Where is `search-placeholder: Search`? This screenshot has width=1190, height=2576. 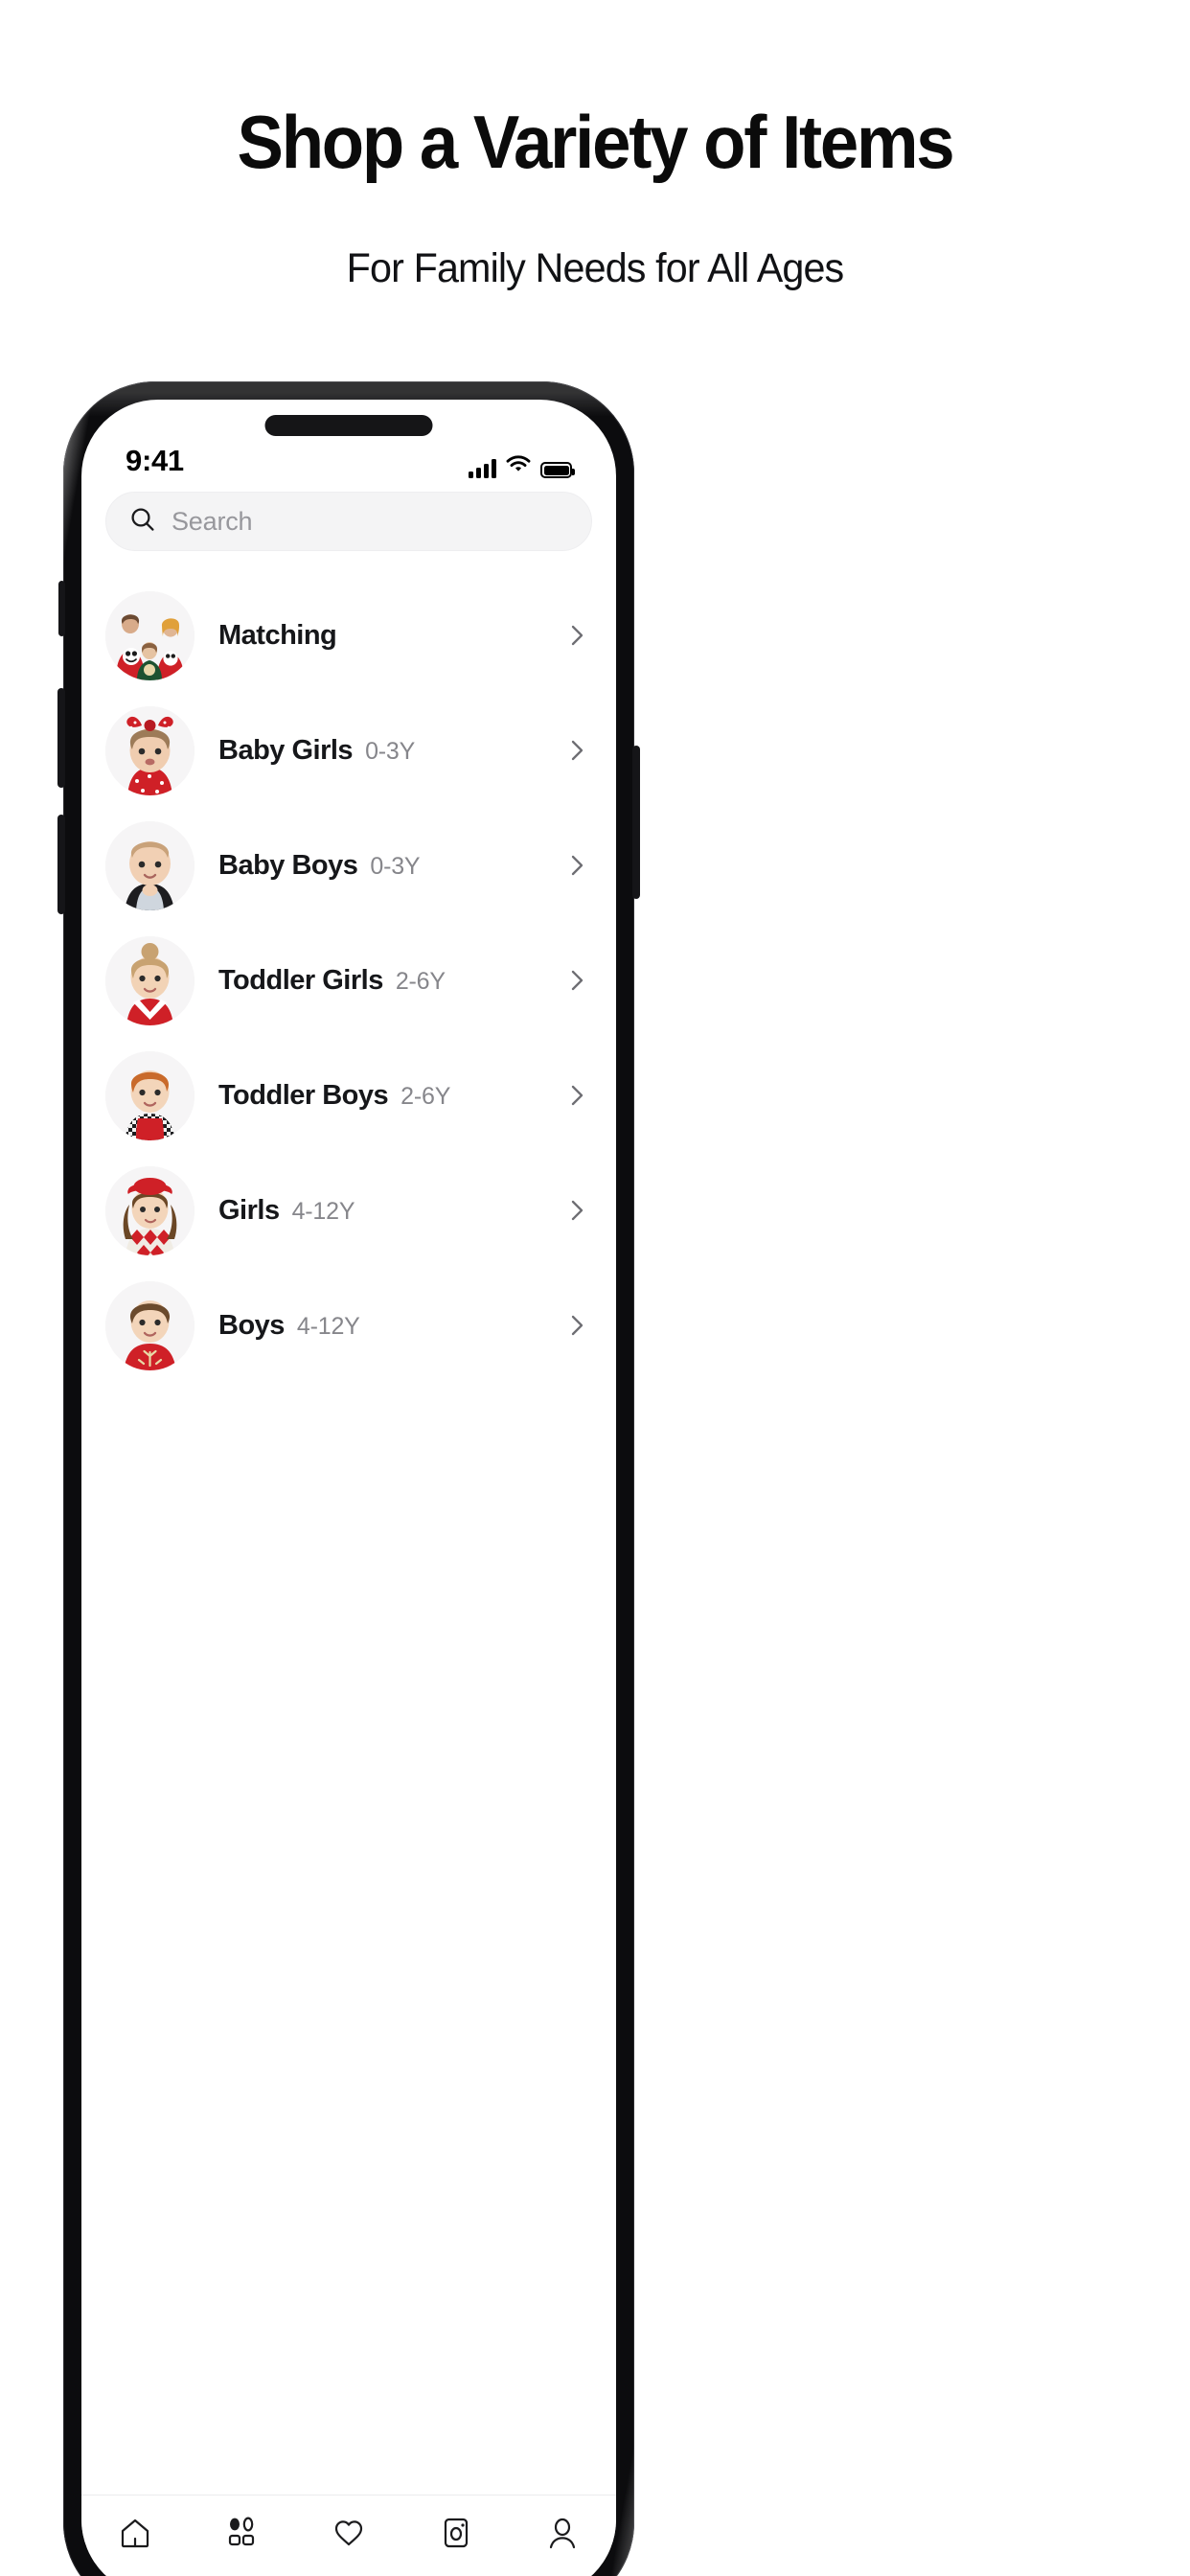
search-placeholder: Search is located at coordinates (213, 521).